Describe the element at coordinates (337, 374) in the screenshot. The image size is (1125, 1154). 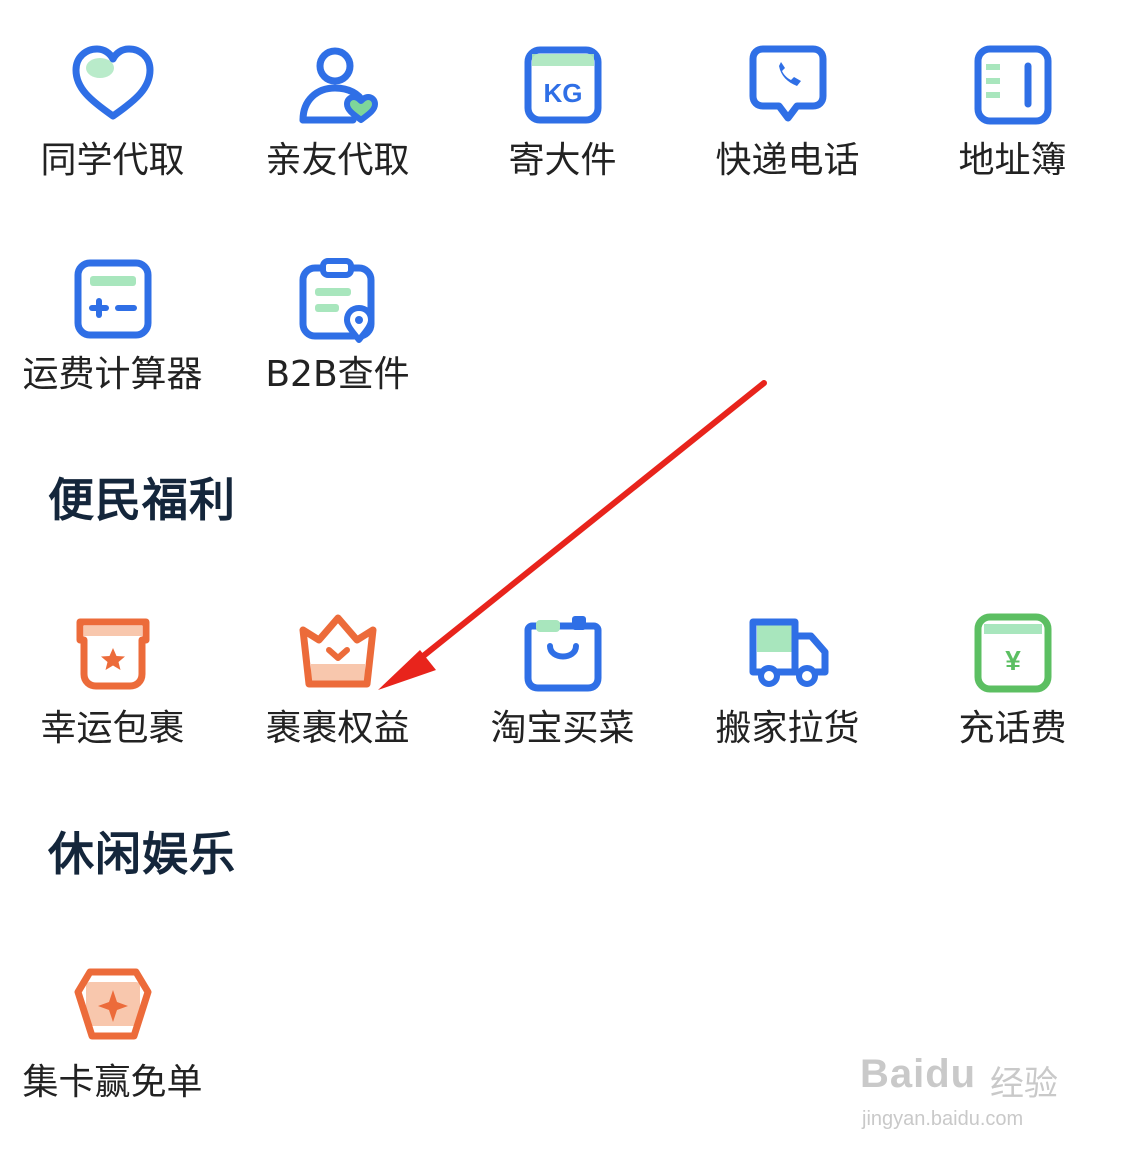
I see `tile-label: B2B查件` at that location.